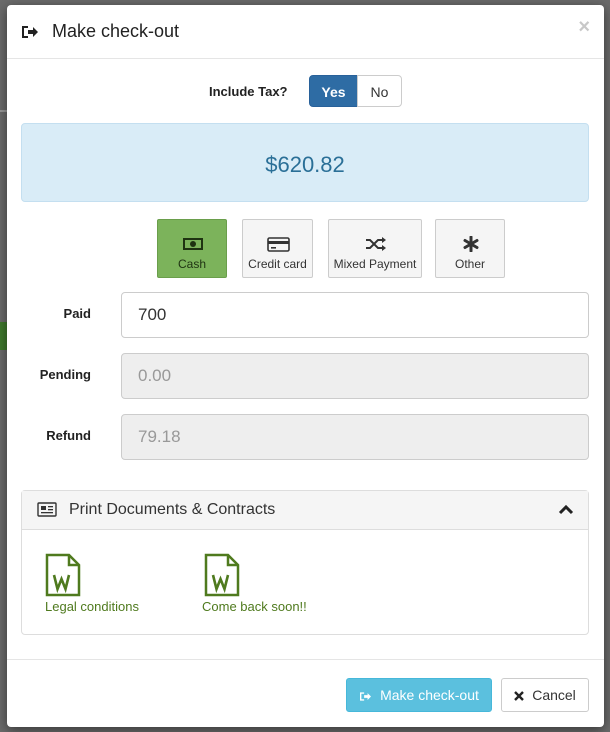 The image size is (610, 732). I want to click on credit-card-icon, so click(278, 244).